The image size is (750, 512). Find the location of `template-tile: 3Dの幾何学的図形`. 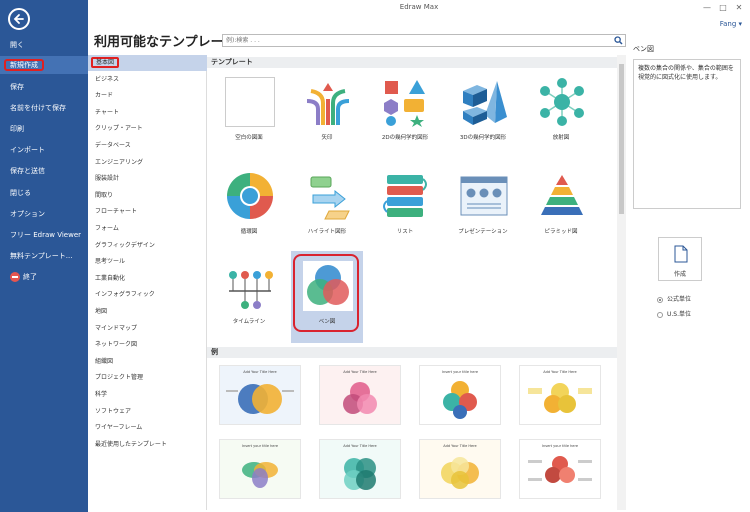

template-tile: 3Dの幾何学的図形 is located at coordinates (483, 107).